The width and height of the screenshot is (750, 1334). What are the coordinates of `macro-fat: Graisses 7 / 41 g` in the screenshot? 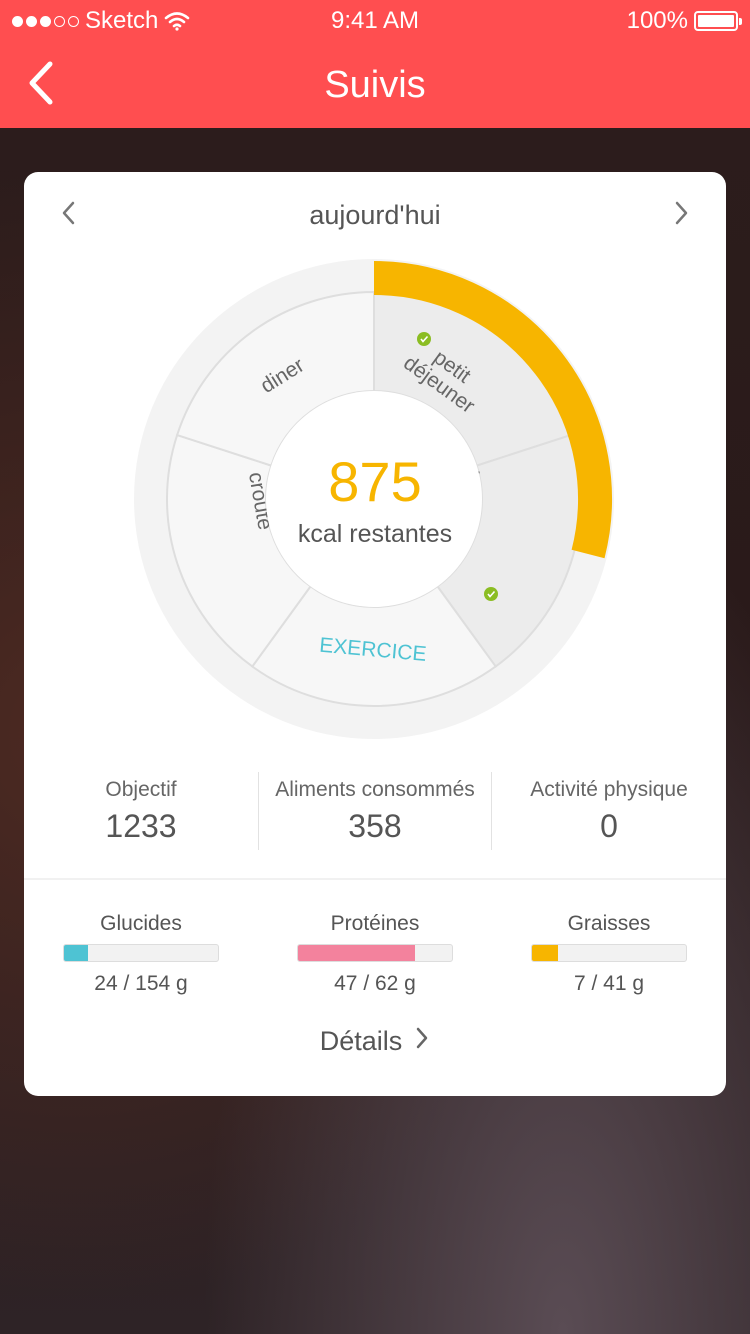 It's located at (609, 957).